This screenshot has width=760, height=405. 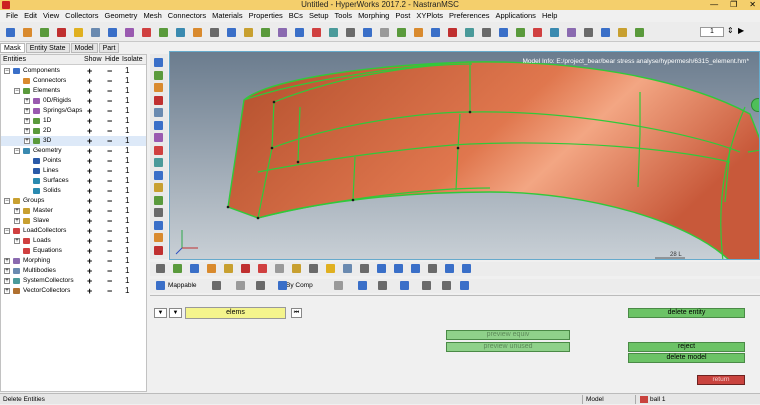 I want to click on tree-row-components: − Components + − 1, so click(x=73, y=71).